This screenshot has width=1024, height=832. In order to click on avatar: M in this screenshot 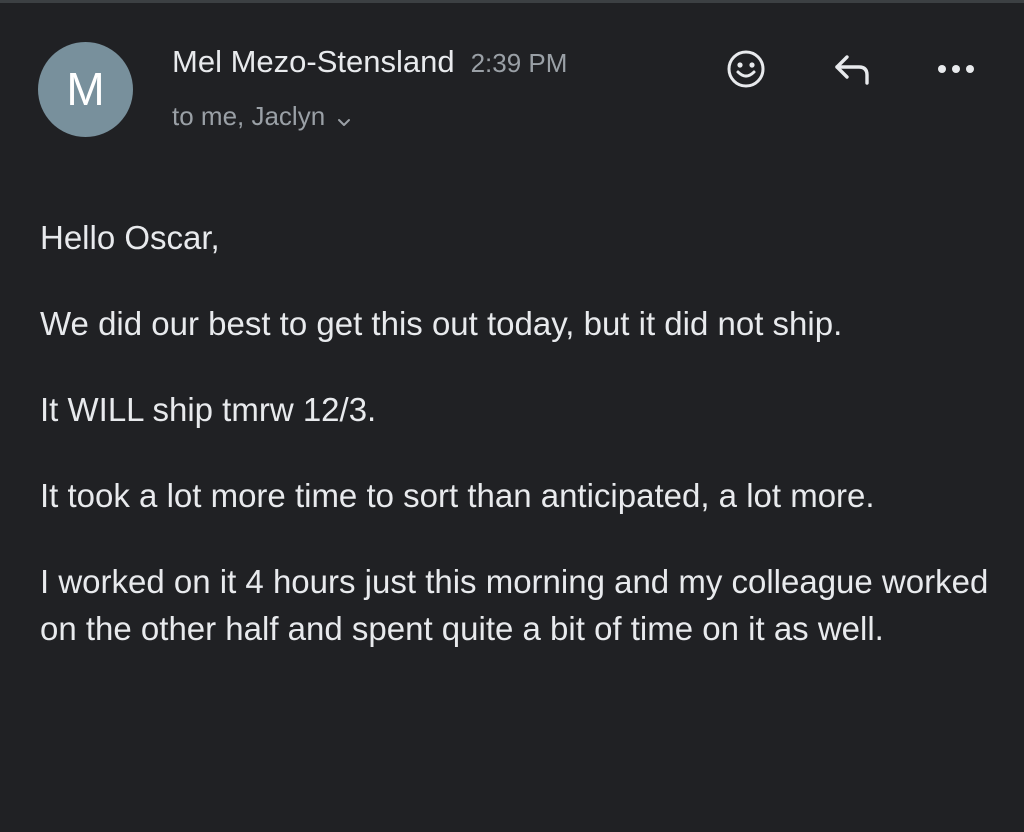, I will do `click(85, 89)`.